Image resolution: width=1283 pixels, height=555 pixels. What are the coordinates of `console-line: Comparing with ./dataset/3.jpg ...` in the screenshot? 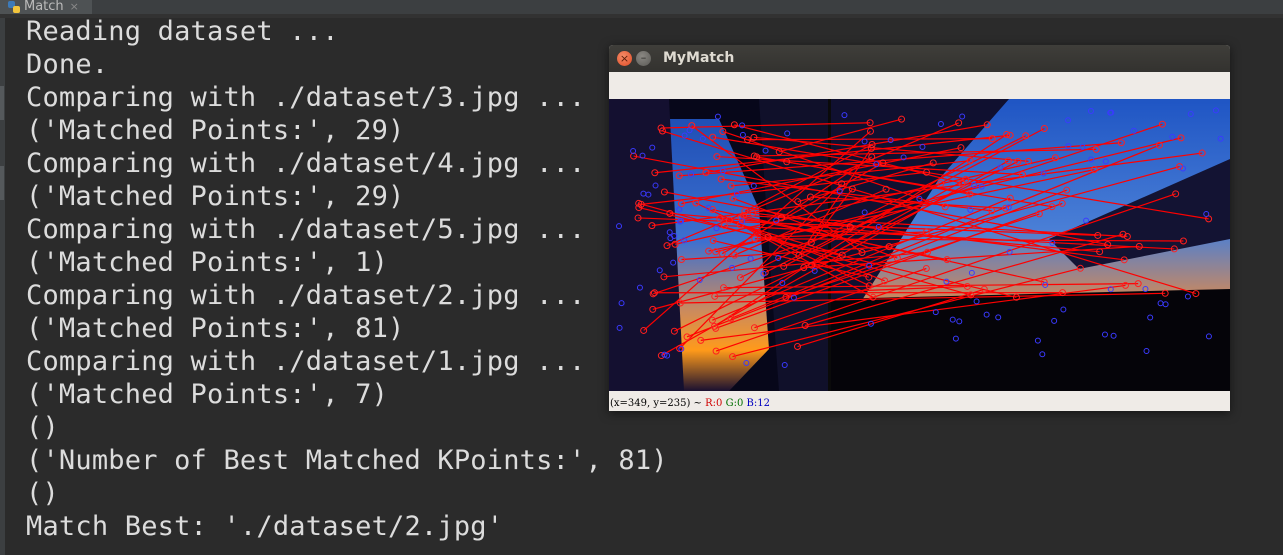 It's located at (306, 97).